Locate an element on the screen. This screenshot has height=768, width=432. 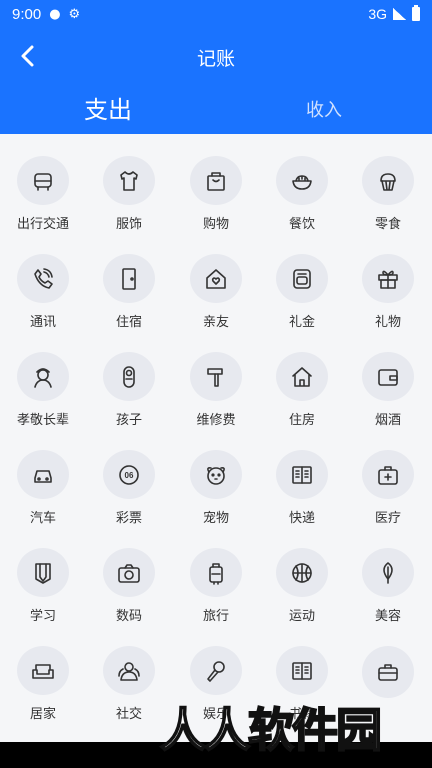
category-item: 通讯 is located at coordinates (43, 281).